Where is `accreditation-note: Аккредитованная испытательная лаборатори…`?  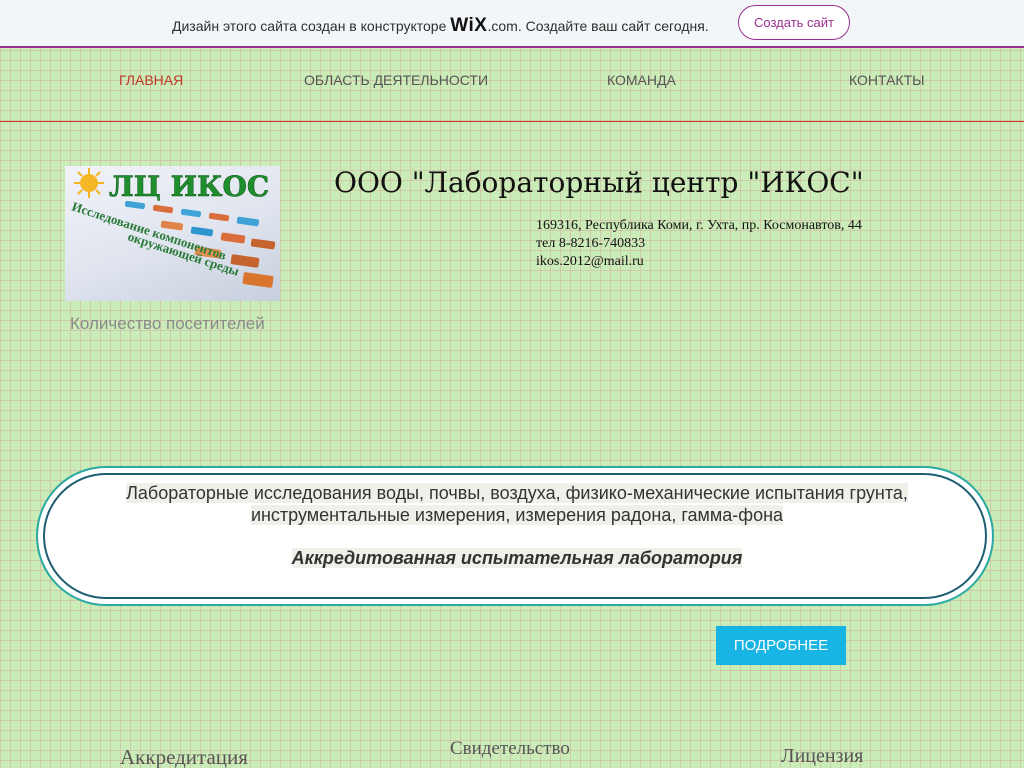
accreditation-note: Аккредитованная испытательная лаборатори… is located at coordinates (517, 558).